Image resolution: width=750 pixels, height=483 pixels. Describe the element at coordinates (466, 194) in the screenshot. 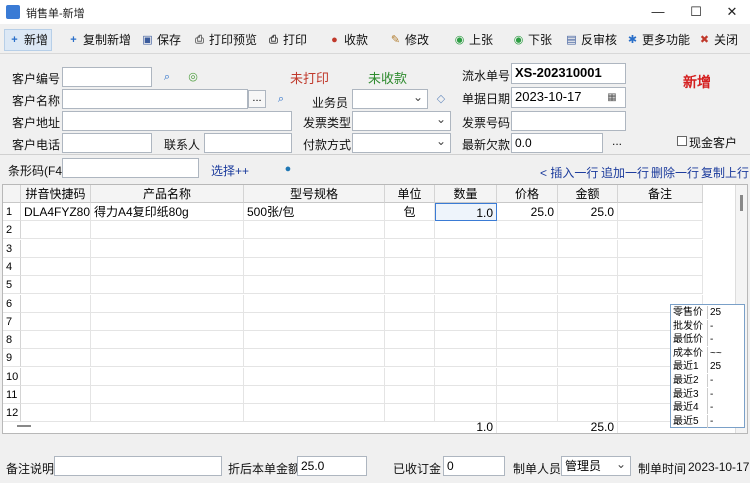

I see `grid-header: 数量` at that location.